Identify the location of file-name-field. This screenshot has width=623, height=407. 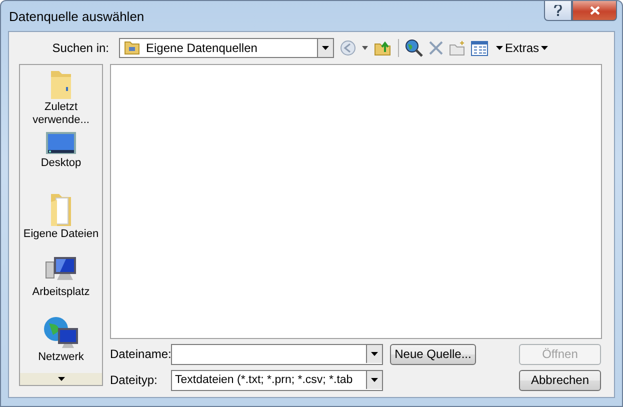
(277, 354).